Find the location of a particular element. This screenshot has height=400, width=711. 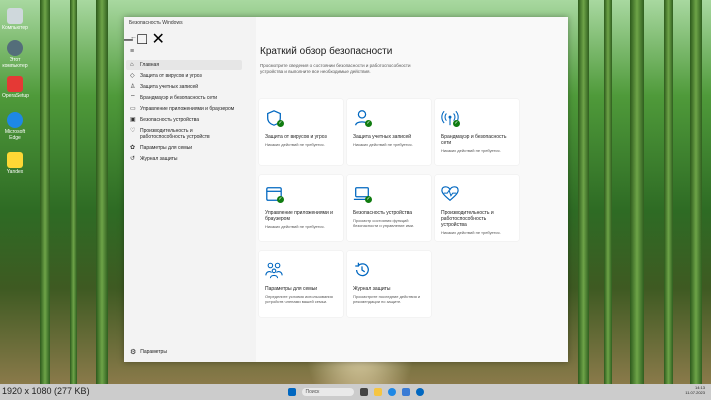

sidebar-item-account-protection: ♙ Защита учетных записей is located at coordinates (184, 87).